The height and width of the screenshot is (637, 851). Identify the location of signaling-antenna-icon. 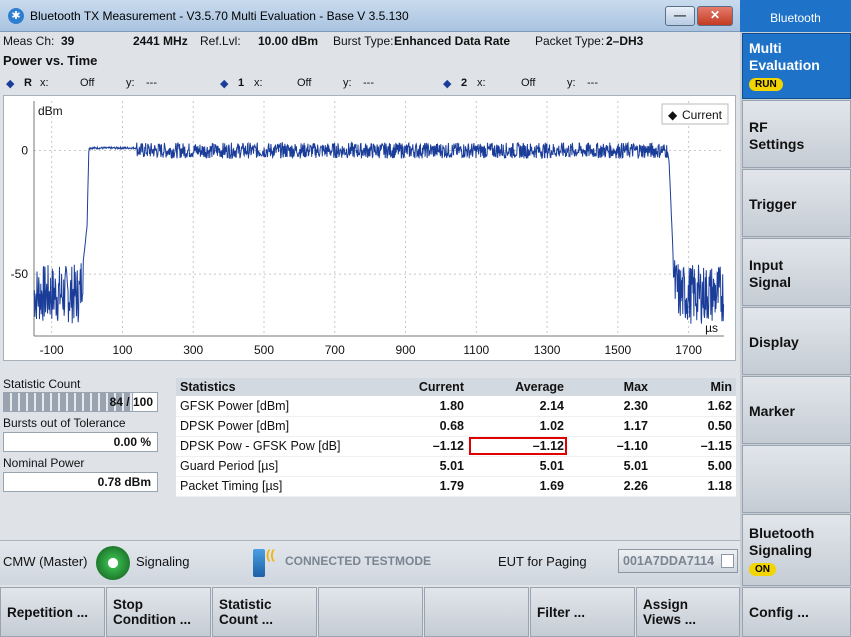
(113, 563).